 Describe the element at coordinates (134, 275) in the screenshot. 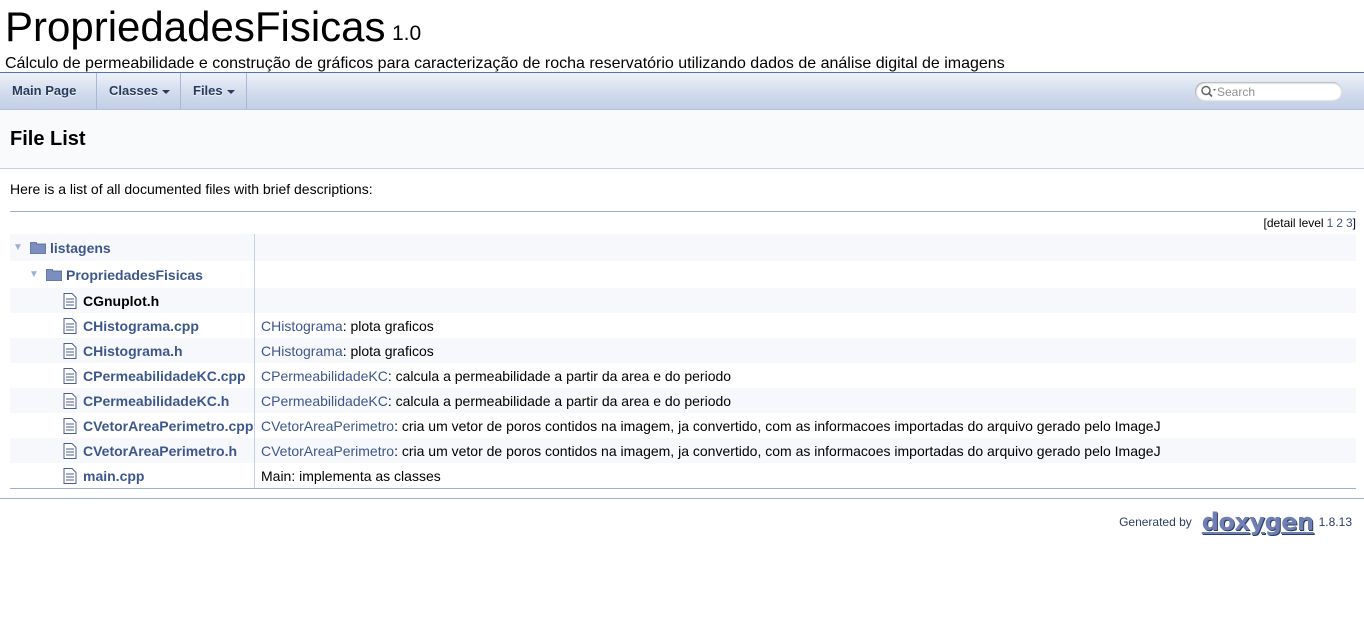

I see `dir-link-propriedadesfisicas: PropriedadesFisicas` at that location.